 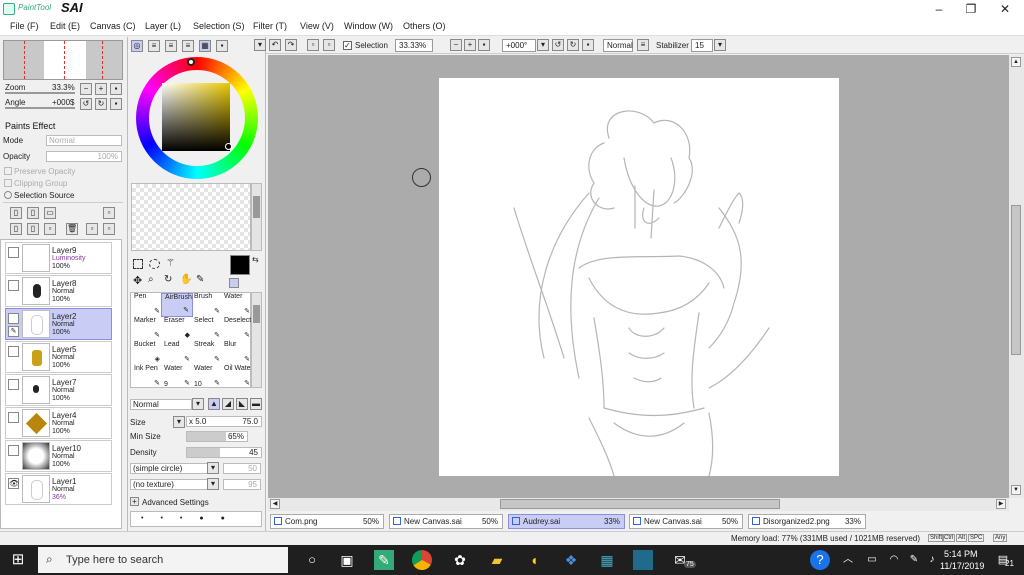 What do you see at coordinates (242, 404) in the screenshot?
I see `brush-edge-soft: ◣` at bounding box center [242, 404].